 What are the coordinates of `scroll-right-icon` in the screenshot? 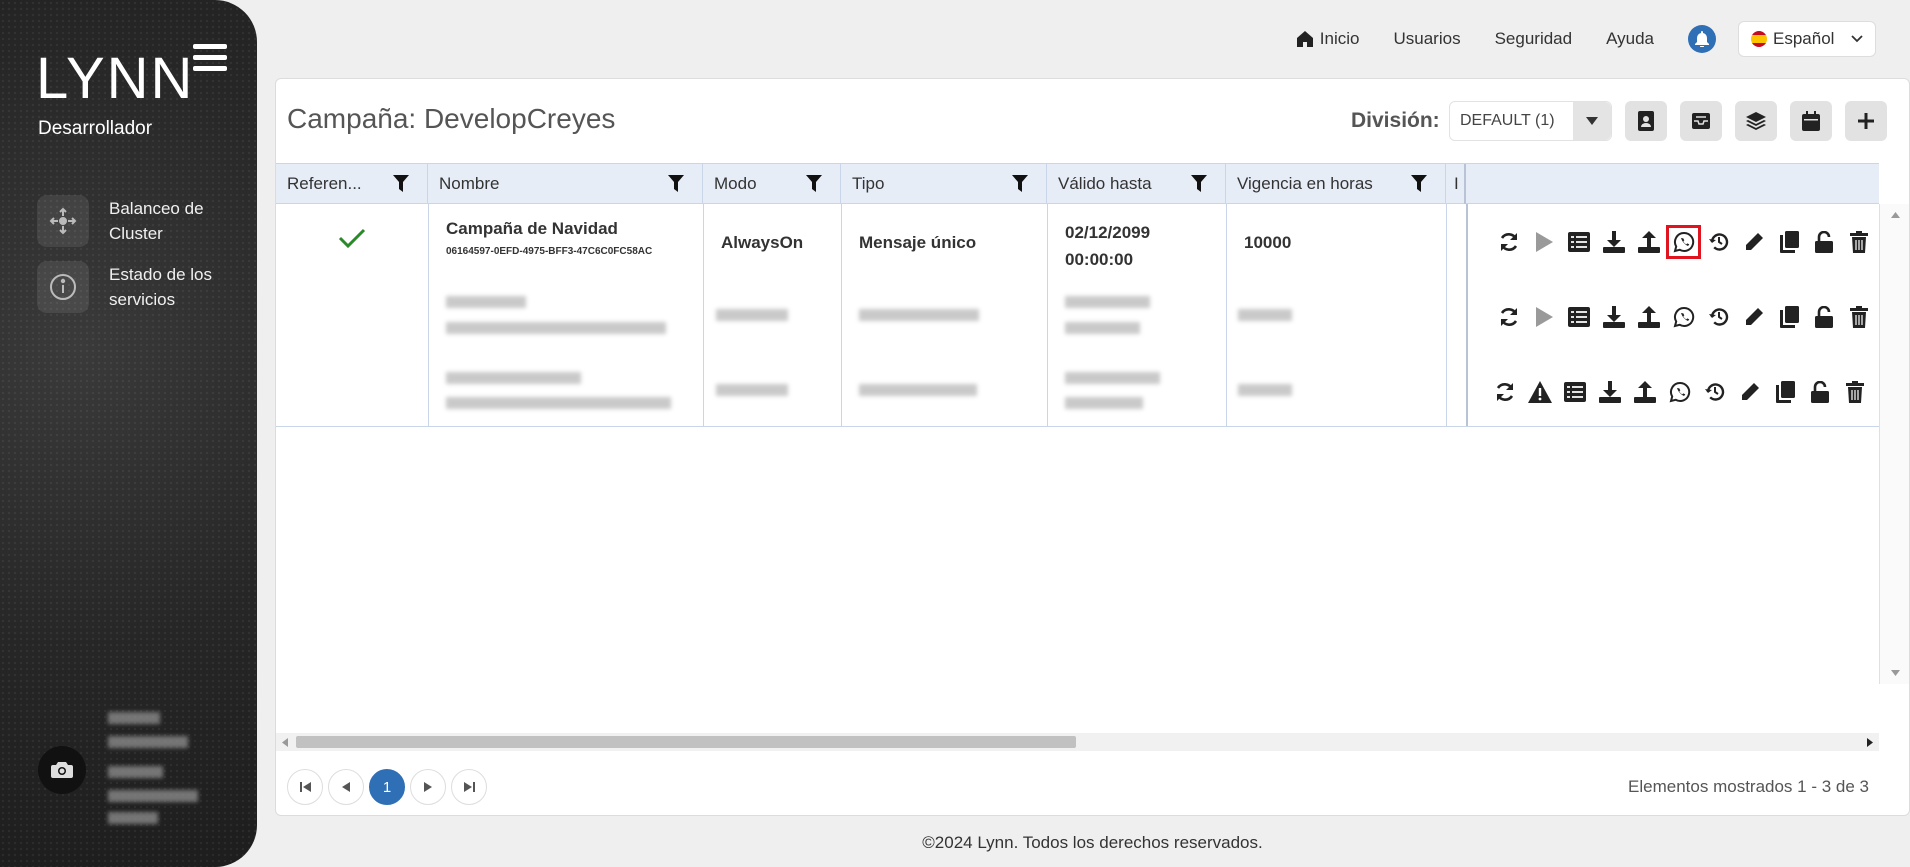 It's located at (1870, 742).